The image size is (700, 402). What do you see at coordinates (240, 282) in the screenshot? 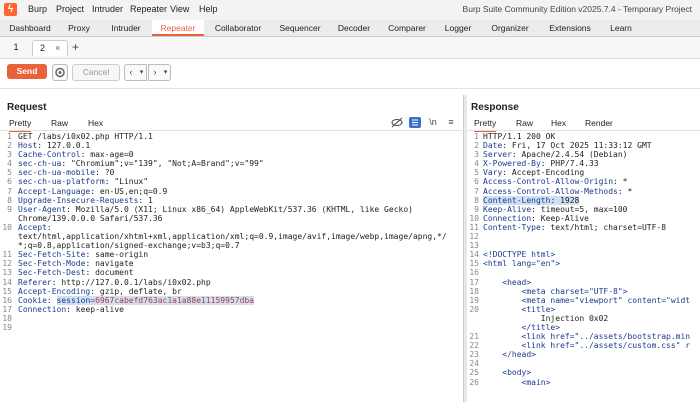
I see `request-line: Referer: http://127.0.0.1/labs/i0x02.php` at bounding box center [240, 282].